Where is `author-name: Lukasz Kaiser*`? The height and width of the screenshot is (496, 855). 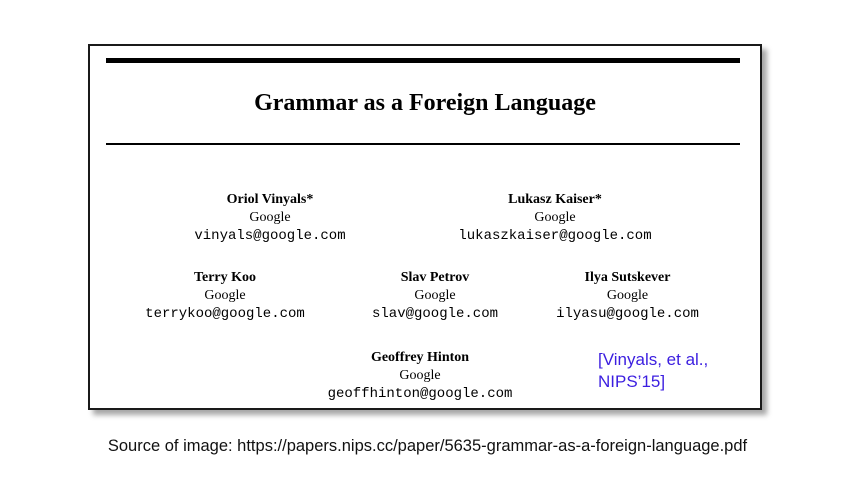
author-name: Lukasz Kaiser* is located at coordinates (555, 199).